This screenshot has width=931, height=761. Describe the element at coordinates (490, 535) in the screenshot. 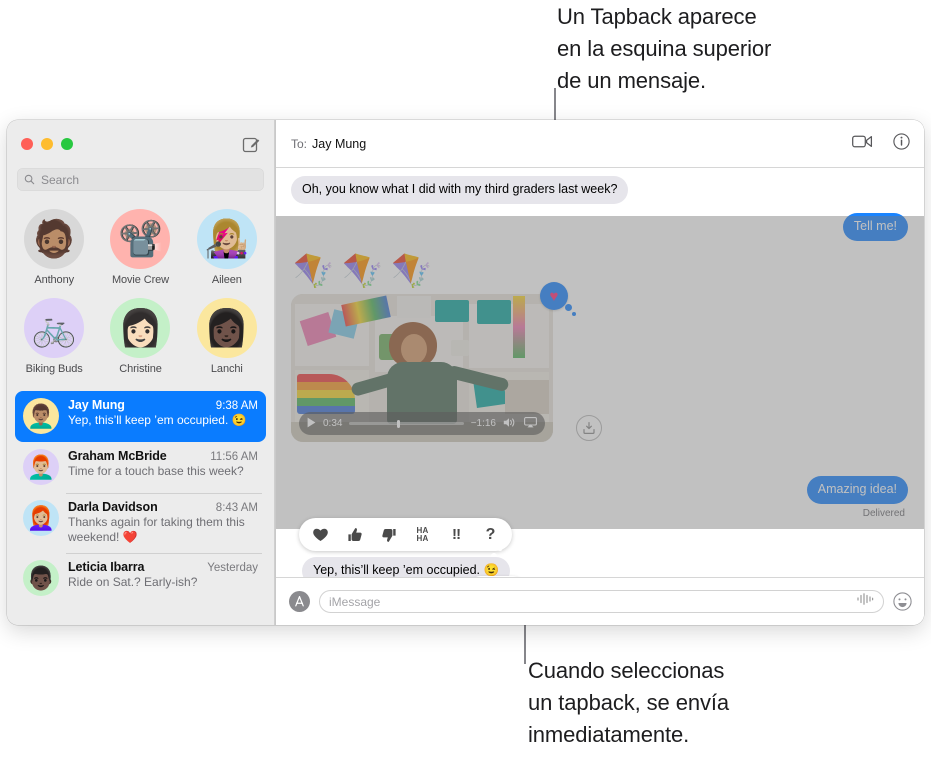

I see `tapback-option-question: ?` at that location.